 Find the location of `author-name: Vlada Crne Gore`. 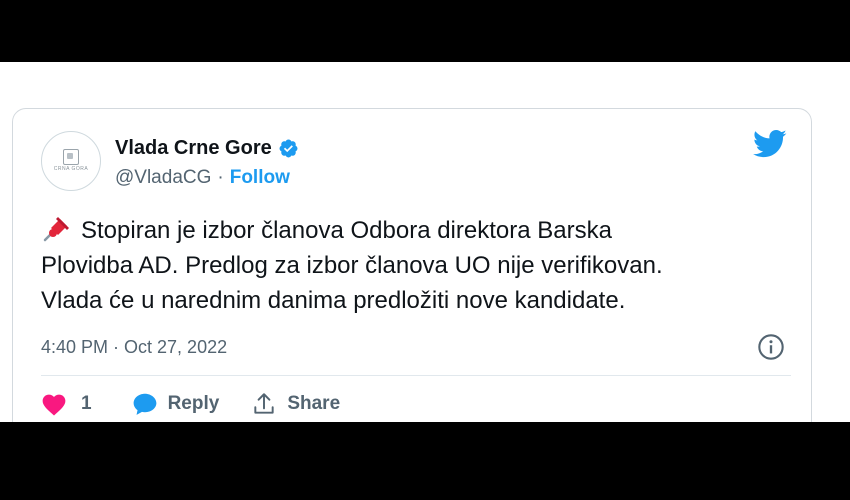

author-name: Vlada Crne Gore is located at coordinates (193, 148).